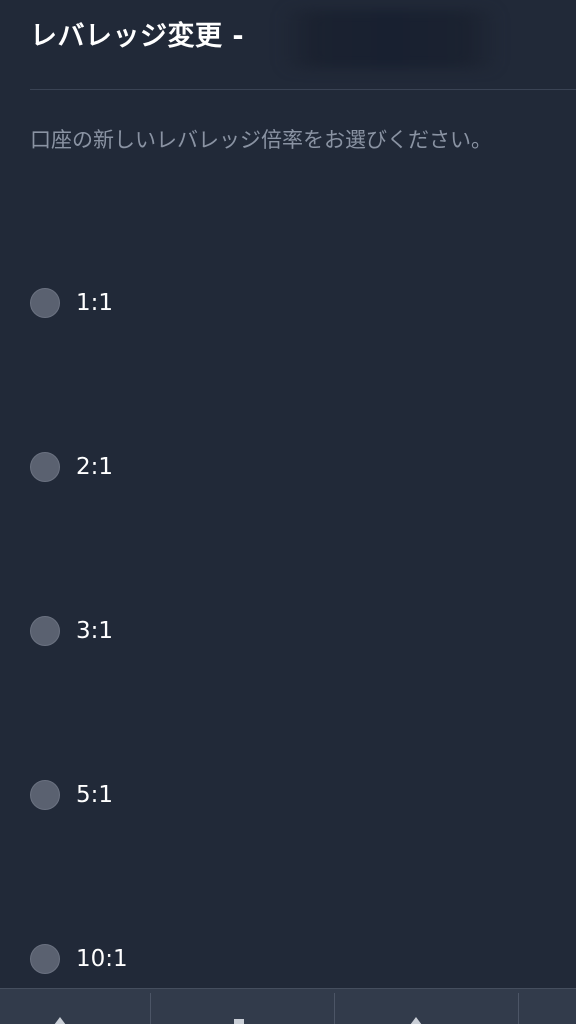  What do you see at coordinates (137, 36) in the screenshot?
I see `page-title: レバレッジ変更 -` at bounding box center [137, 36].